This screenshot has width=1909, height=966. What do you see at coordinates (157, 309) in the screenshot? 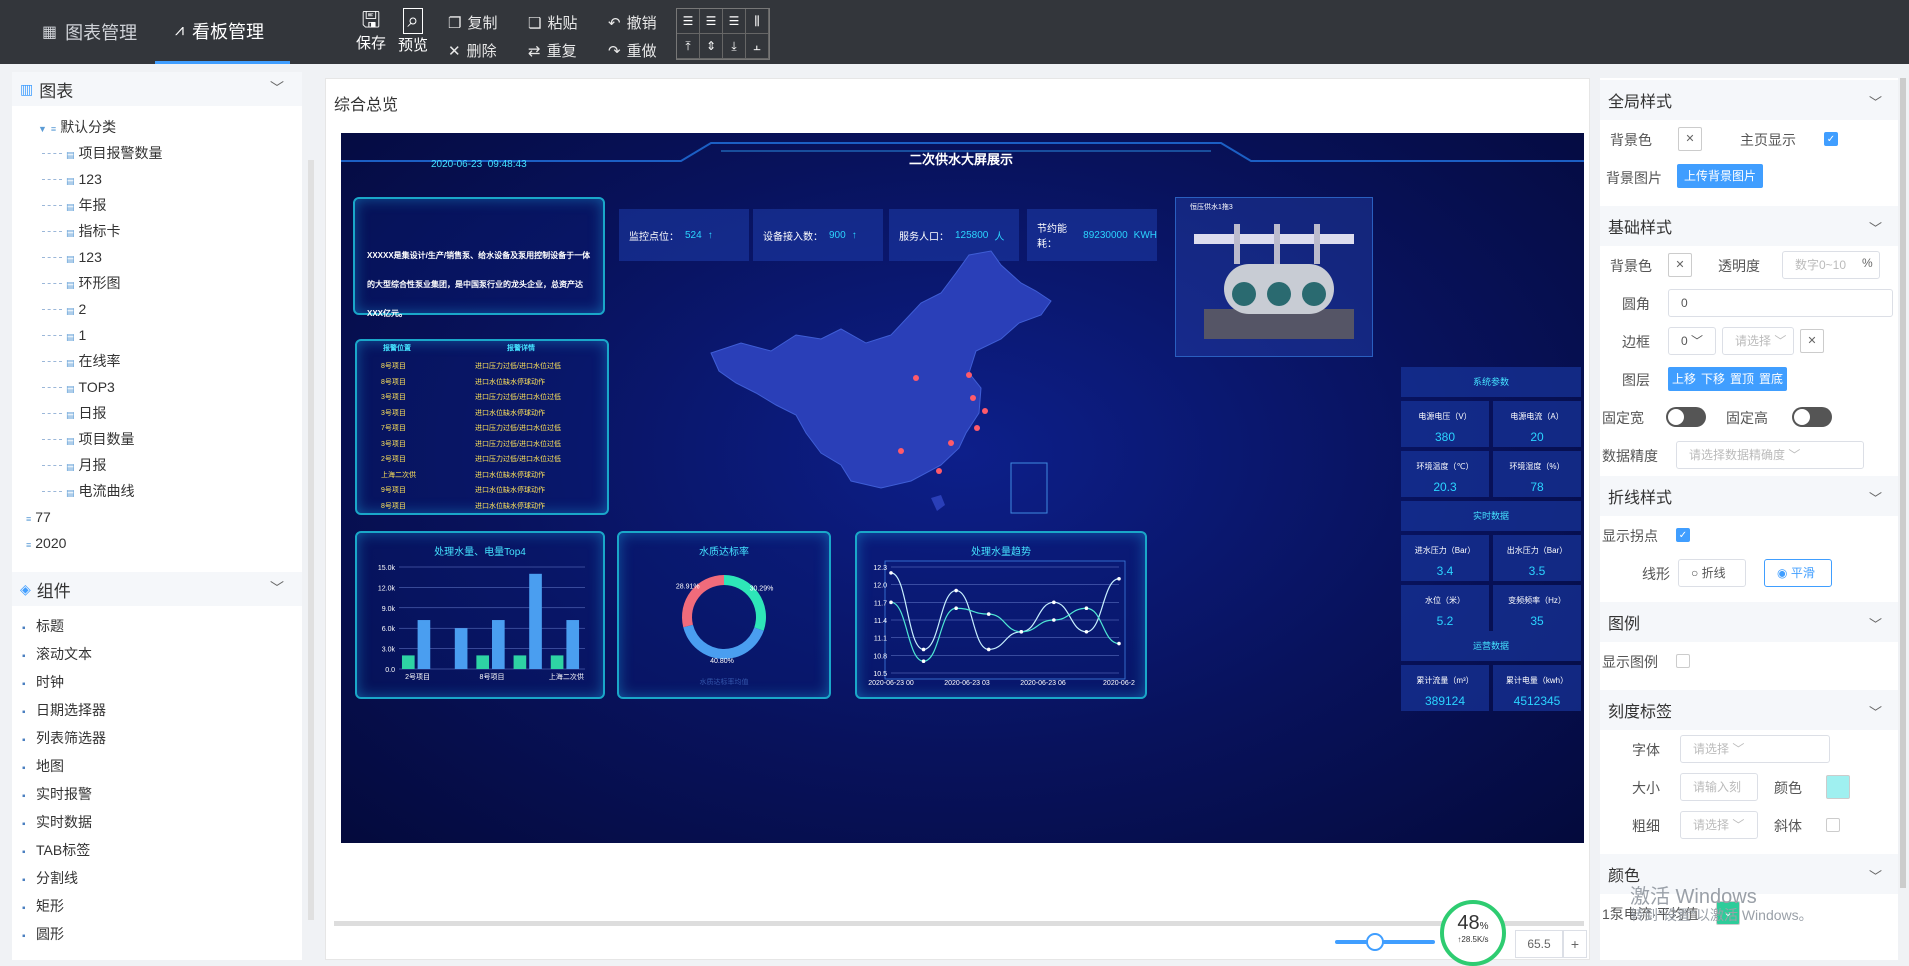
I see `tree-item: ▤ 2` at bounding box center [157, 309].